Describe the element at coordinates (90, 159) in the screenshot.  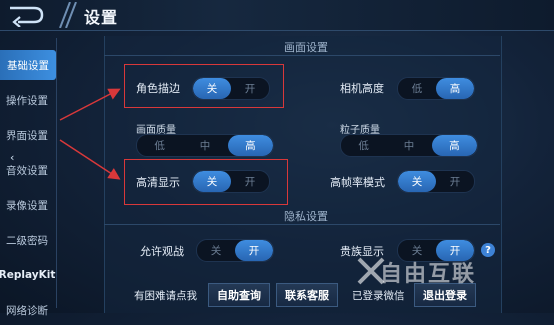
I see `arrow-to-hd` at that location.